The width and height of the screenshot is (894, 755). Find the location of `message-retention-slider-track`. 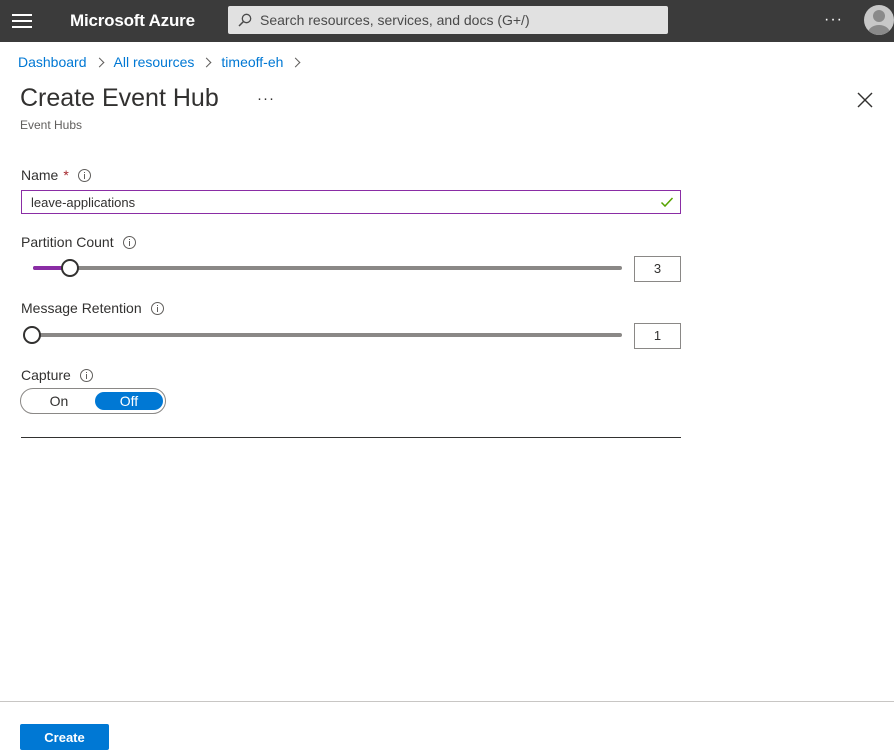

message-retention-slider-track is located at coordinates (327, 335).